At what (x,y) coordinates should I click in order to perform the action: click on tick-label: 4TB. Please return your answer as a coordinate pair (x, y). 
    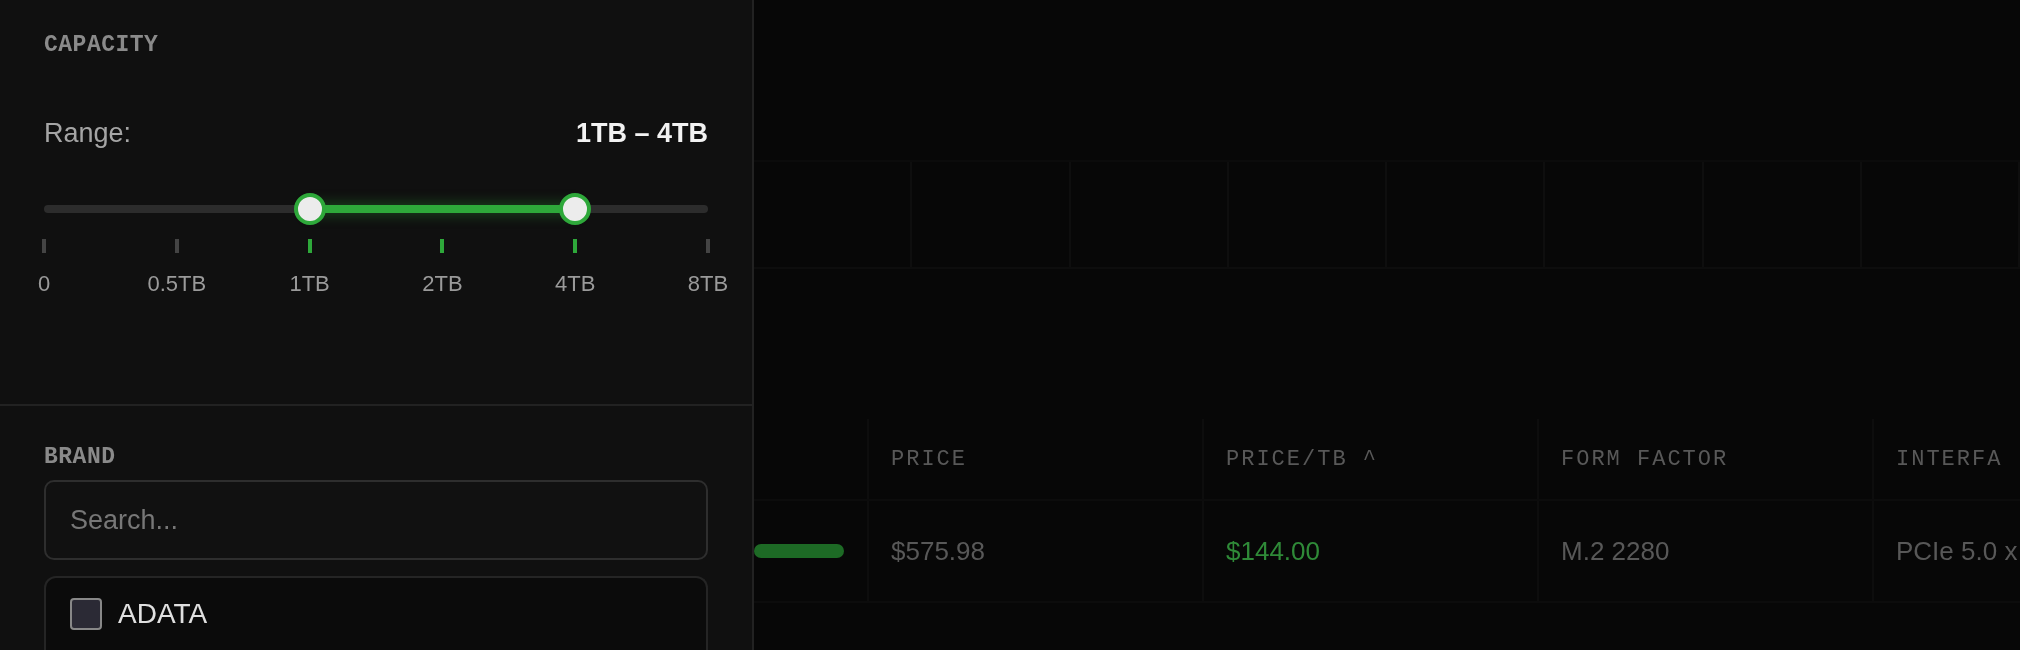
    Looking at the image, I should click on (575, 284).